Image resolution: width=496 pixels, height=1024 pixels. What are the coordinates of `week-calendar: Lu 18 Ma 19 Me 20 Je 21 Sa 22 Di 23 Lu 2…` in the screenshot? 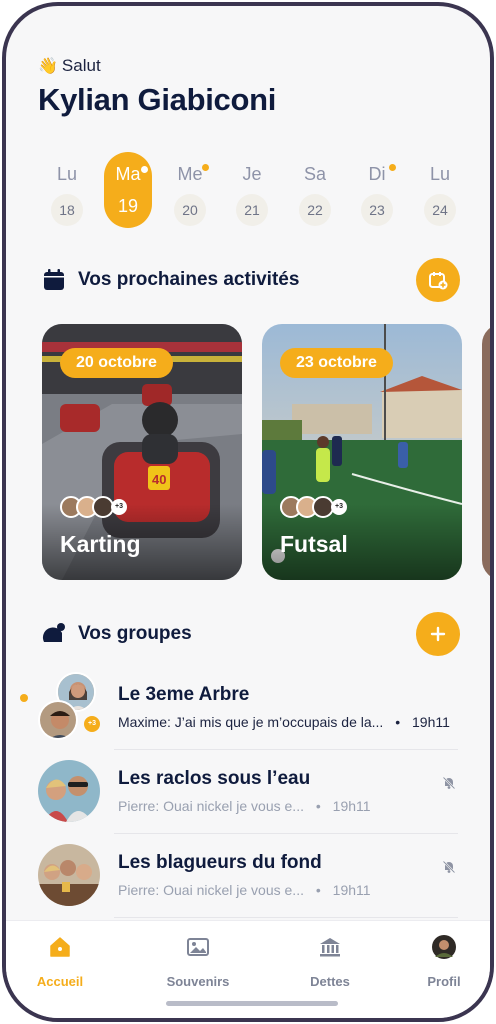 It's located at (252, 190).